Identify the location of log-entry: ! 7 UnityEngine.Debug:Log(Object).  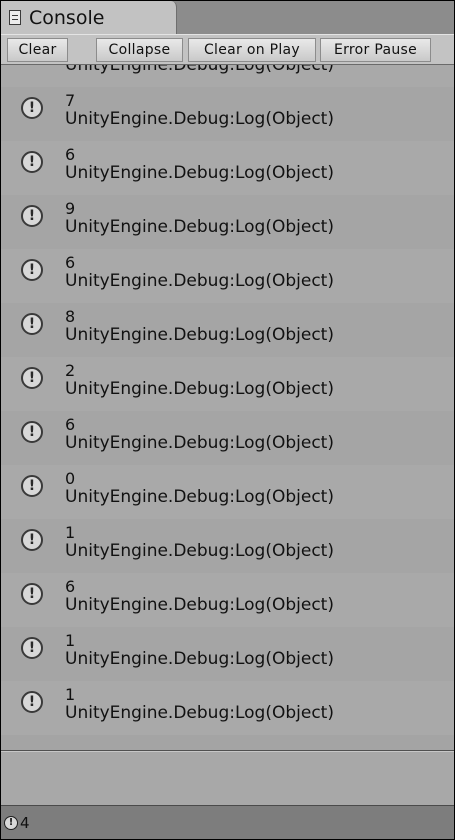
(227, 114).